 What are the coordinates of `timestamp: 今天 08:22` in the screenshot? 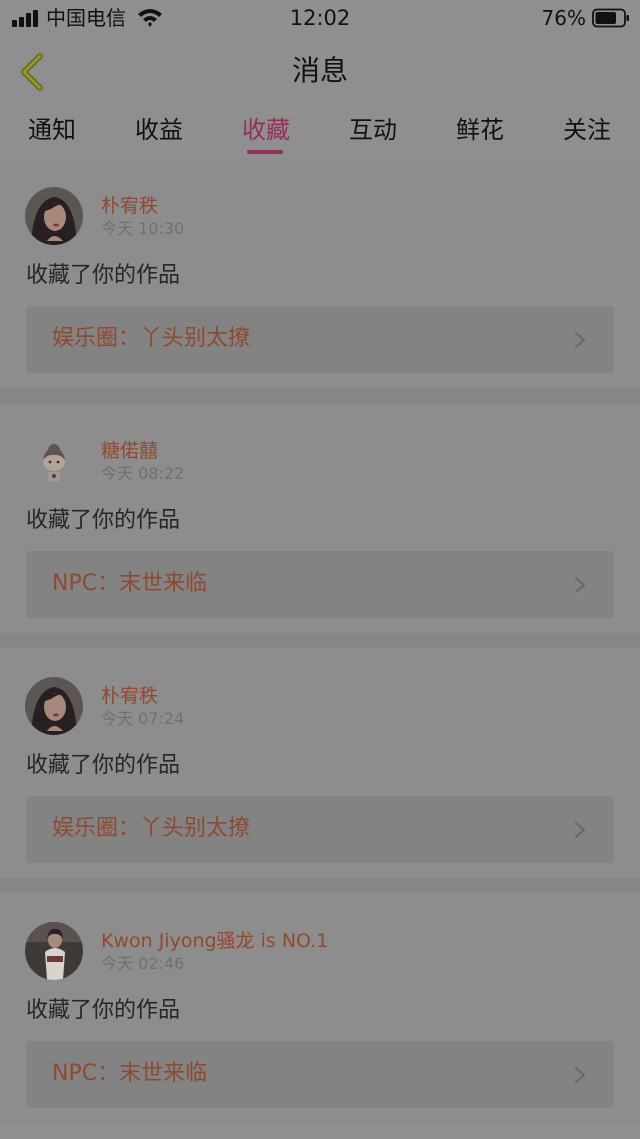 It's located at (143, 473).